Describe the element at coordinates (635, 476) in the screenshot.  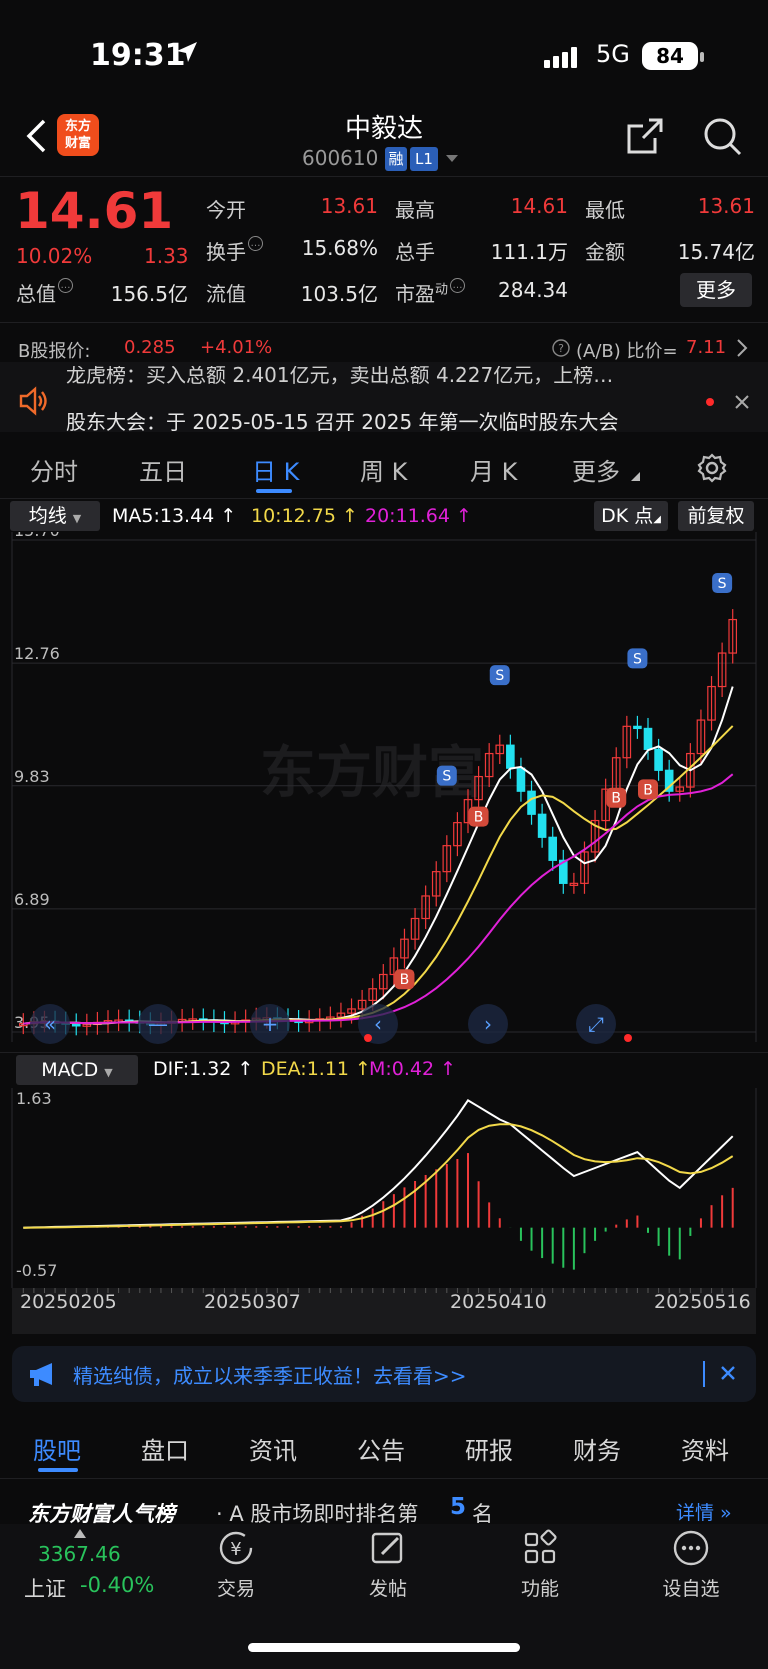
I see `corner-triangle-icon` at that location.